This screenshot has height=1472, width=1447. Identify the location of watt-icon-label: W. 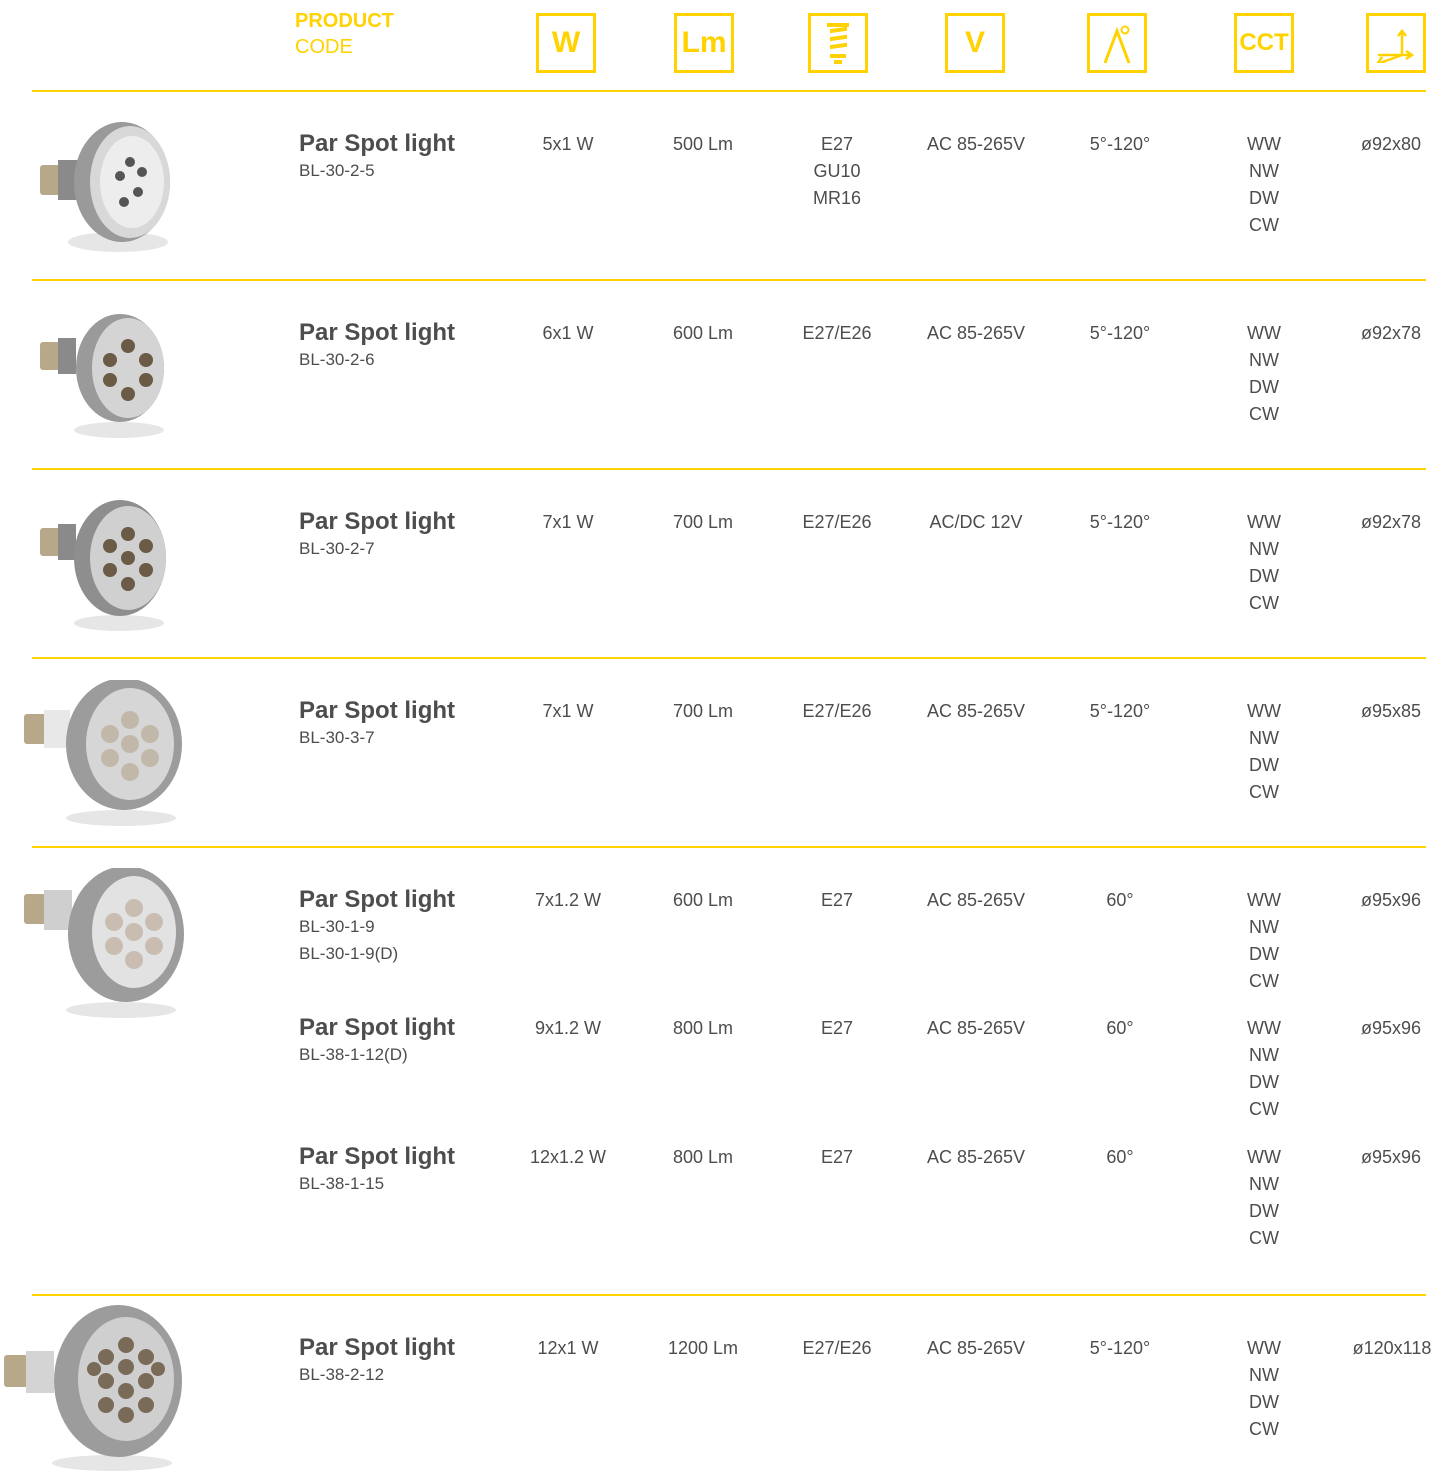
(566, 42).